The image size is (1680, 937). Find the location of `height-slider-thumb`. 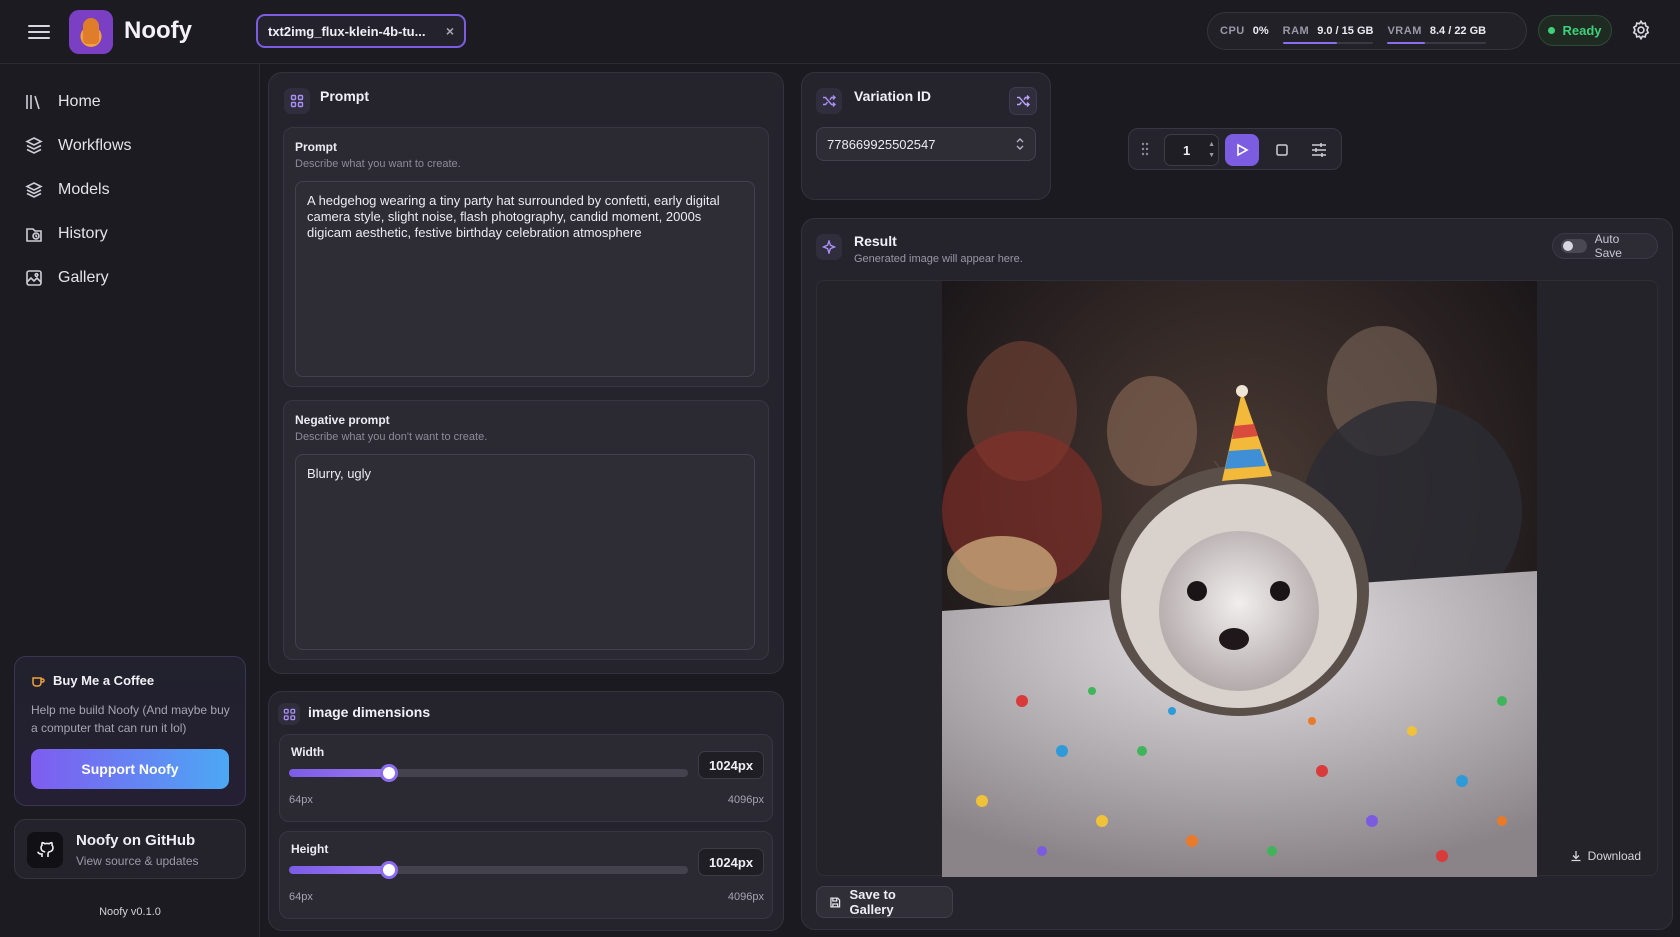

height-slider-thumb is located at coordinates (388, 870).